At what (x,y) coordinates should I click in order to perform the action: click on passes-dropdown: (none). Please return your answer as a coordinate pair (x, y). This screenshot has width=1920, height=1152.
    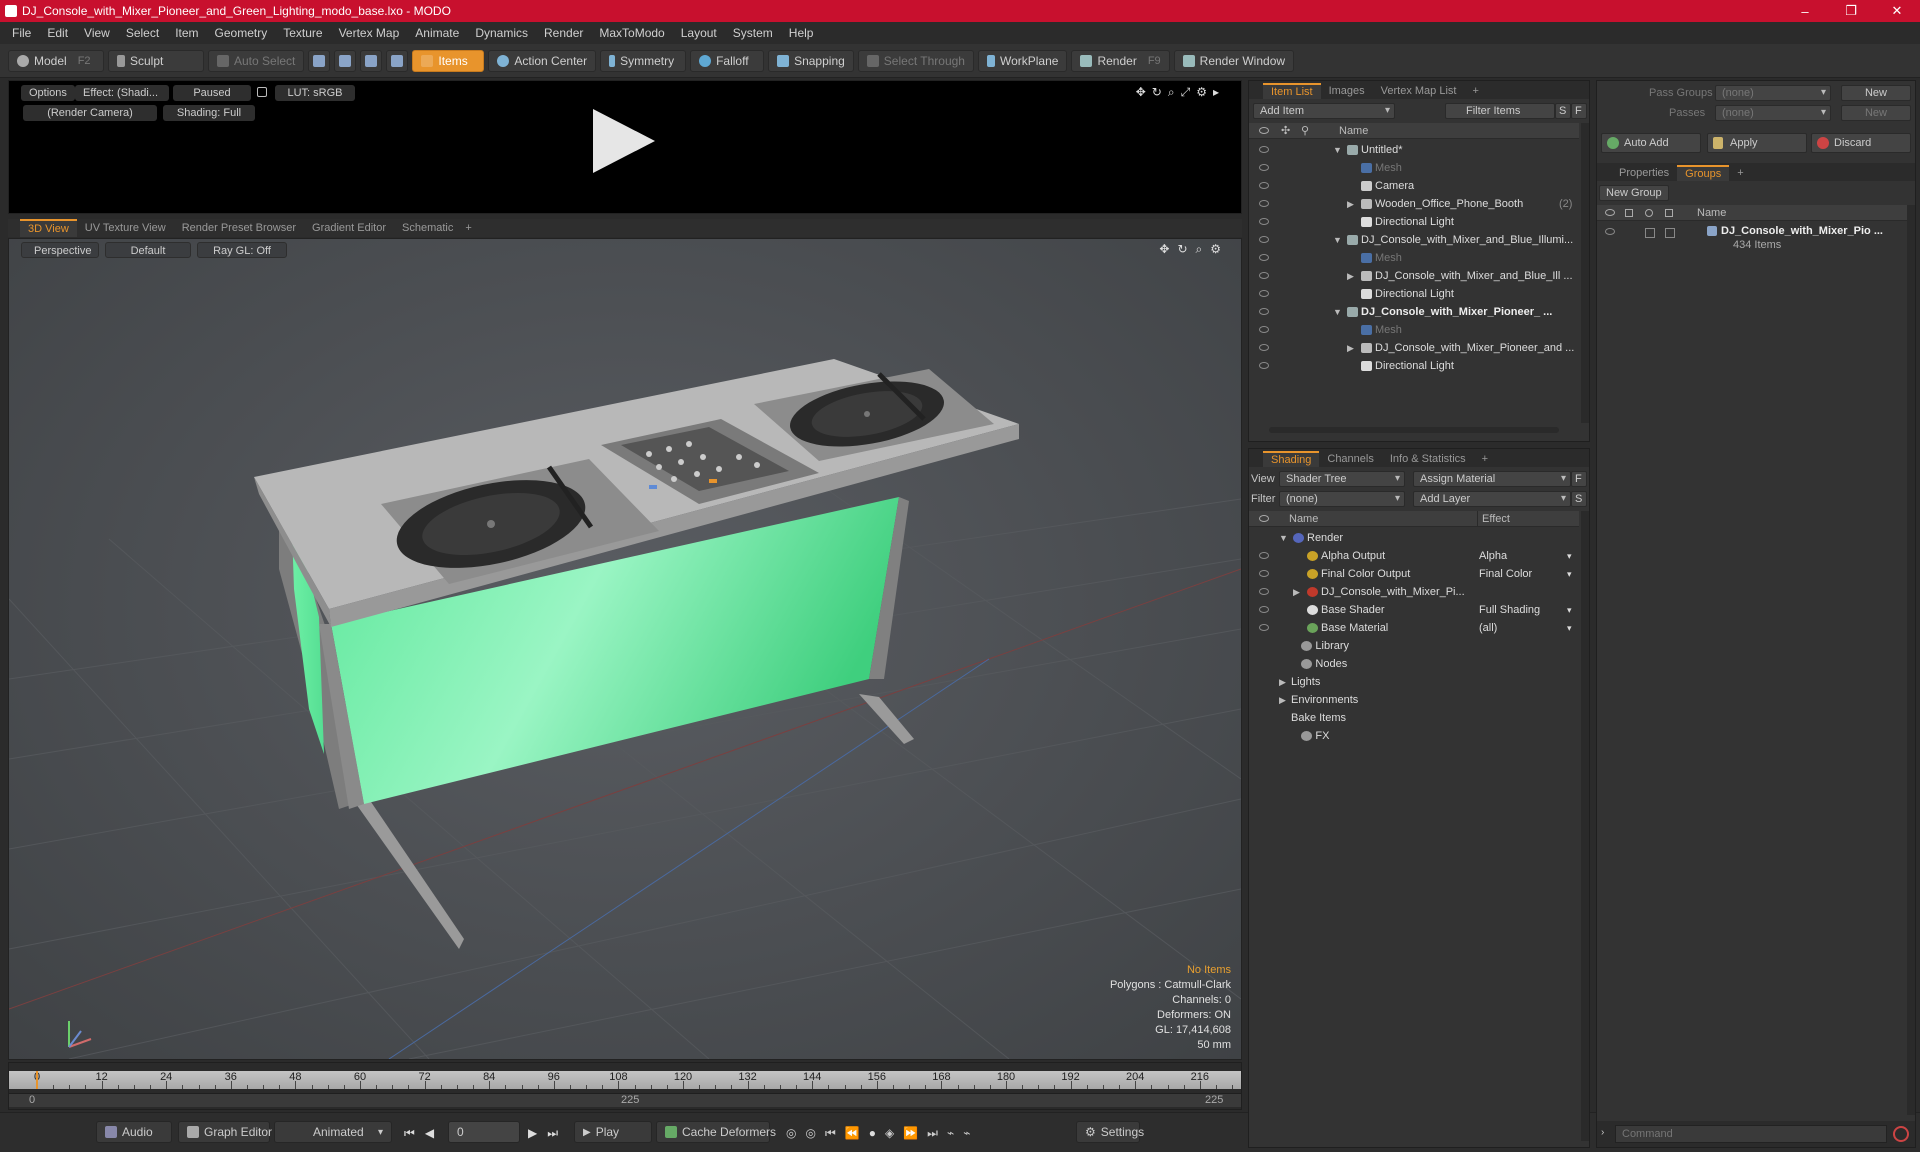
    Looking at the image, I should click on (1773, 113).